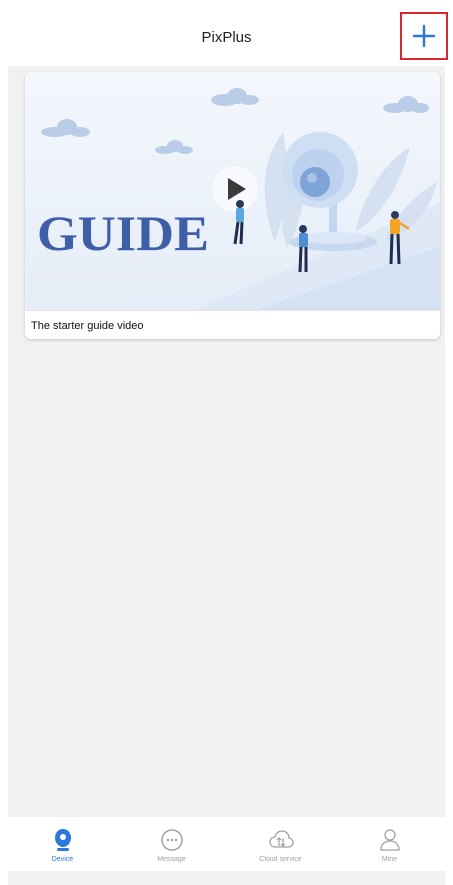 This screenshot has width=453, height=885. I want to click on tab-device-label: Device, so click(62, 859).